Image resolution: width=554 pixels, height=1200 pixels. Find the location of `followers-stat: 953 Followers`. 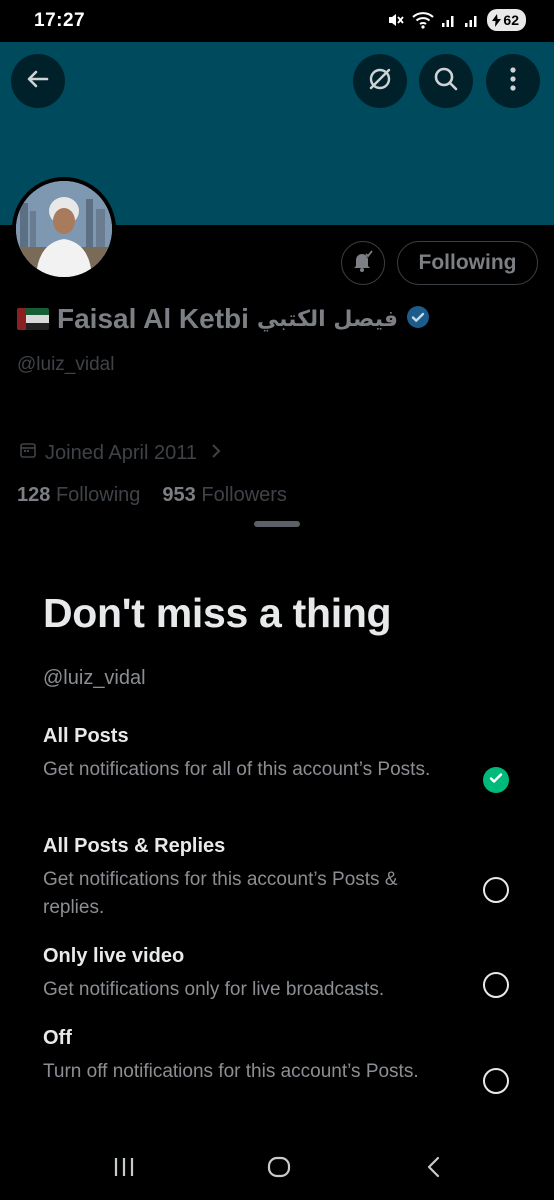

followers-stat: 953 Followers is located at coordinates (224, 495).